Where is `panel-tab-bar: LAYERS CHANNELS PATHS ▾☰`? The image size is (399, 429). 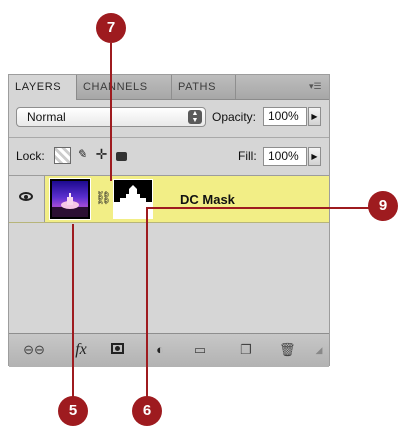
panel-tab-bar: LAYERS CHANNELS PATHS ▾☰ is located at coordinates (169, 87).